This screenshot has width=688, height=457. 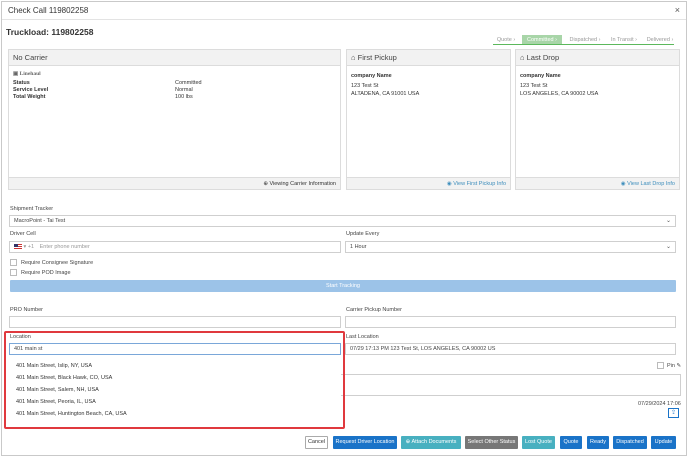 What do you see at coordinates (660, 365) in the screenshot?
I see `pin-checkbox` at bounding box center [660, 365].